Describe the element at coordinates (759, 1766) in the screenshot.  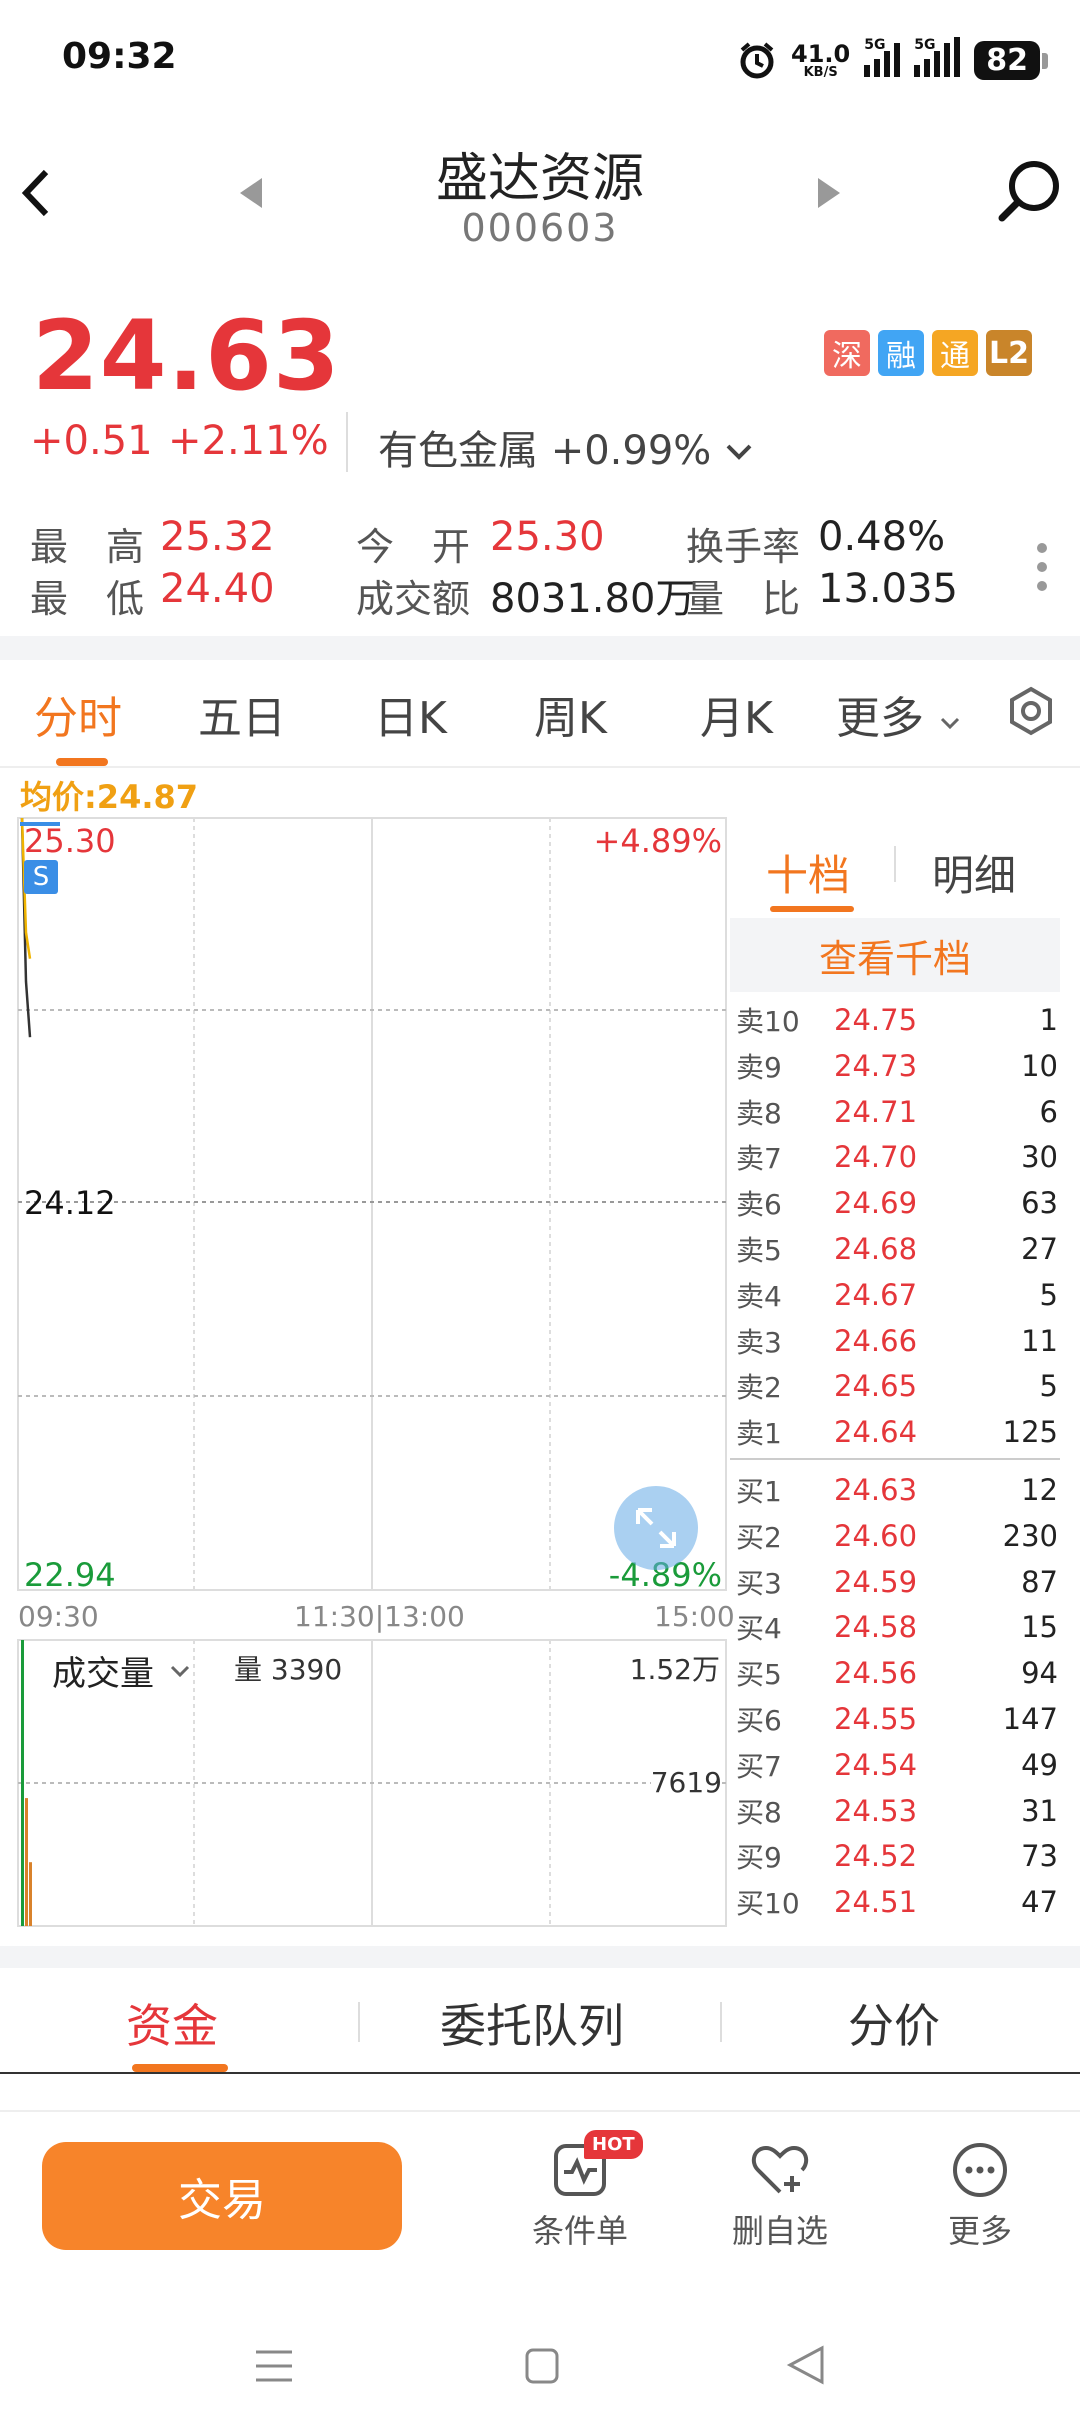
I see `level-label: 买7` at that location.